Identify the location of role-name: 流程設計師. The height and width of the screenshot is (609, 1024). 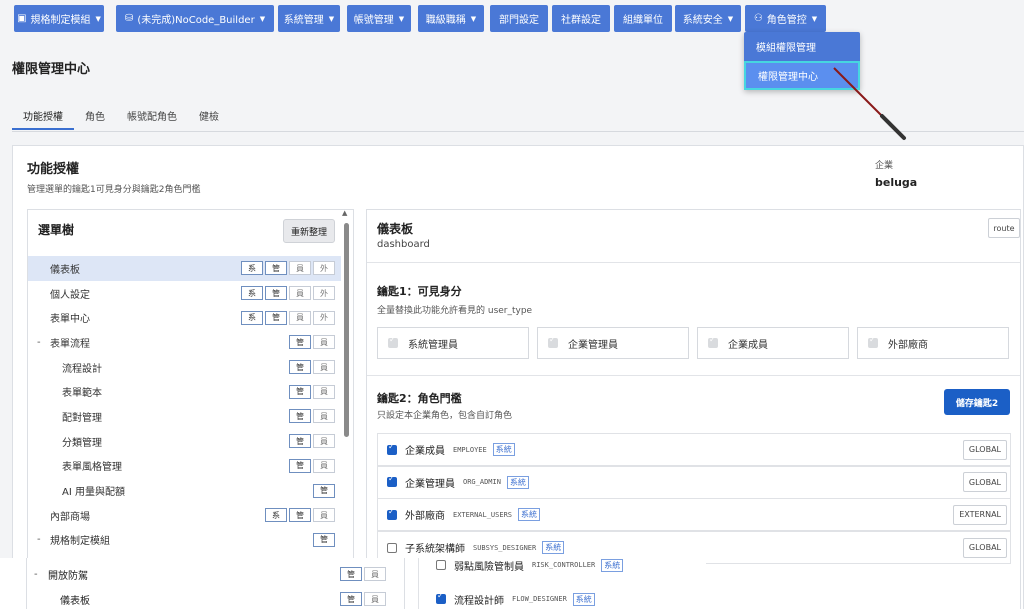
(479, 601).